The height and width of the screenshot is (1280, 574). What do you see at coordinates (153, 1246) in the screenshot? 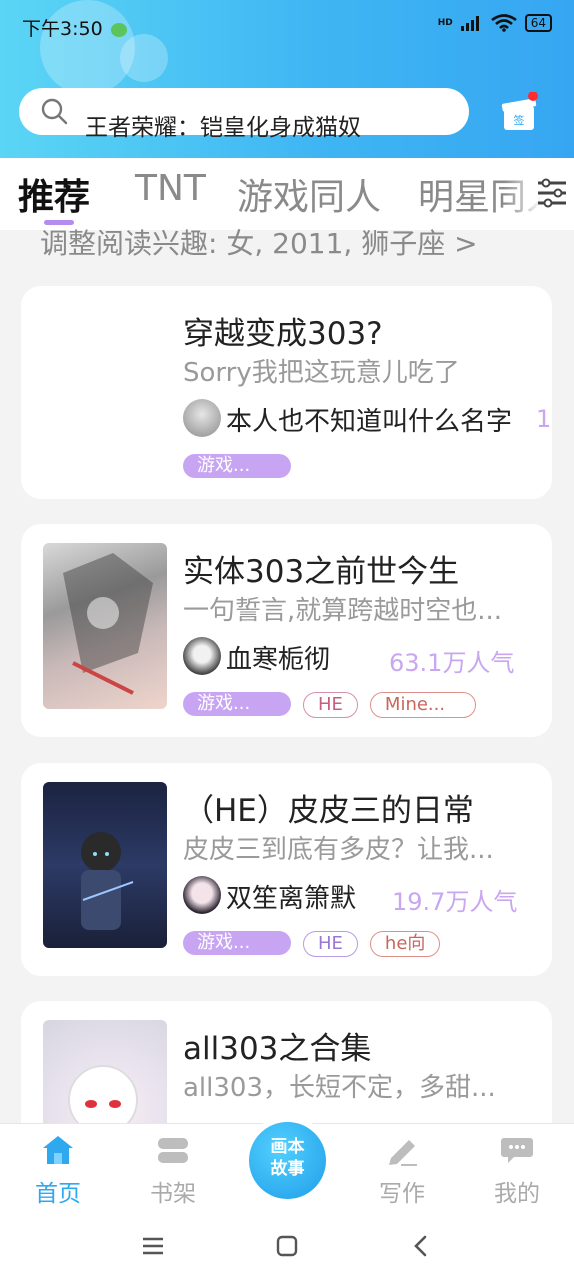
I see `menu-icon` at bounding box center [153, 1246].